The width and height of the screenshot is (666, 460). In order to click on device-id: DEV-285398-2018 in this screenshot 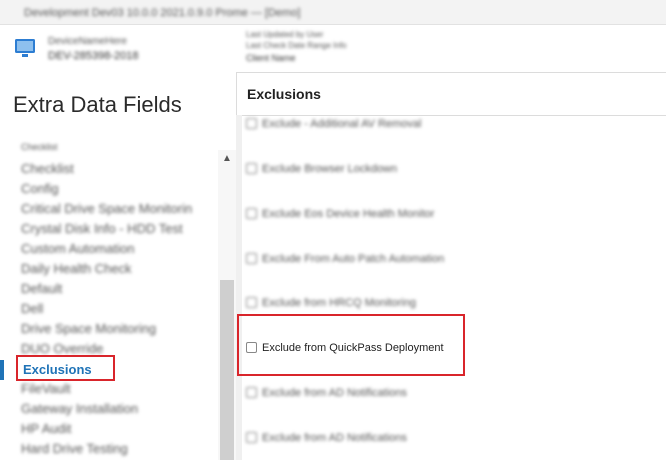, I will do `click(93, 56)`.